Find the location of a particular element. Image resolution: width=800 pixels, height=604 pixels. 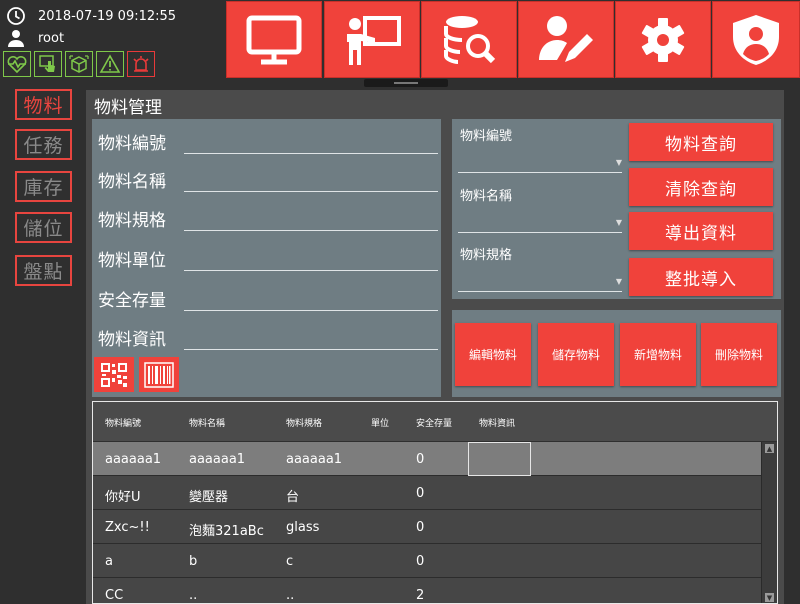

add-material-button: 新增物料 is located at coordinates (658, 354).